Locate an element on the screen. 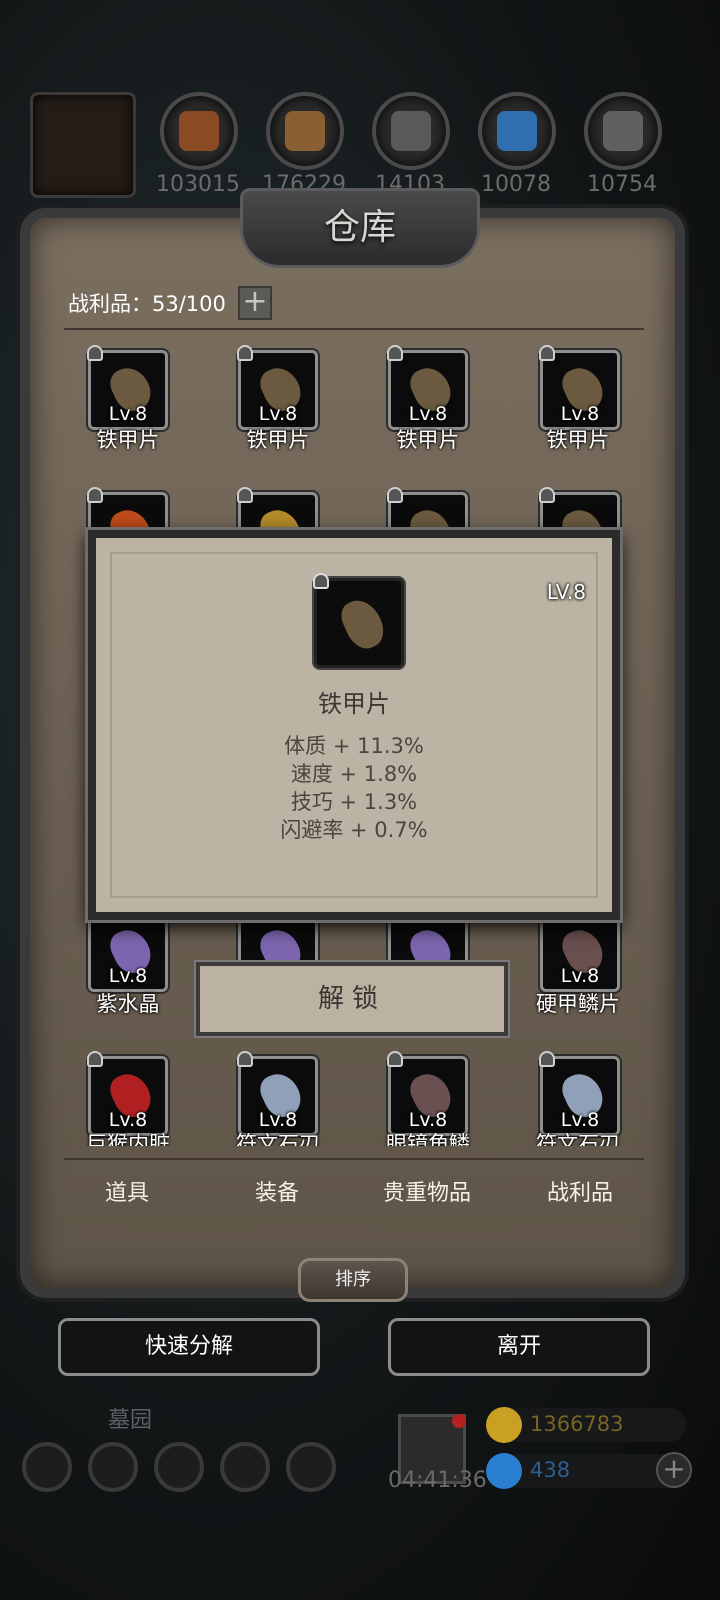 This screenshot has width=720, height=1600. stone-icon is located at coordinates (411, 131).